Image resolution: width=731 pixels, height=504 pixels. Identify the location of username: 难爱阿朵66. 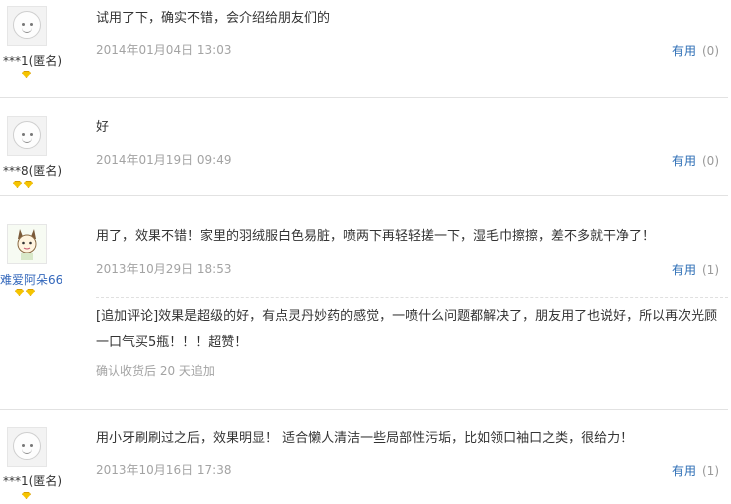
(31, 279).